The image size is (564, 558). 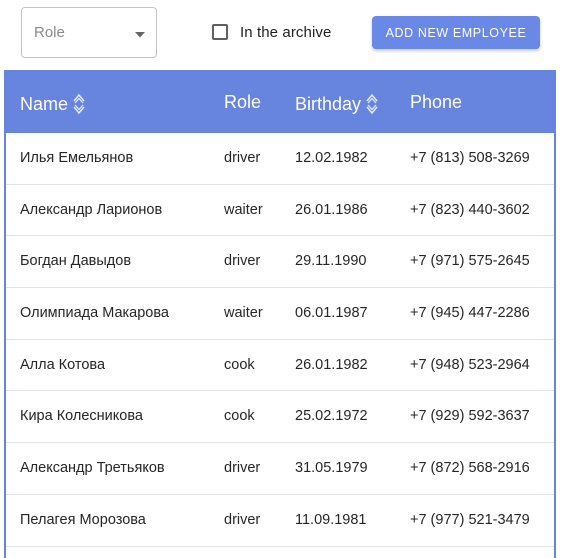 I want to click on role-select: Role, so click(x=89, y=32).